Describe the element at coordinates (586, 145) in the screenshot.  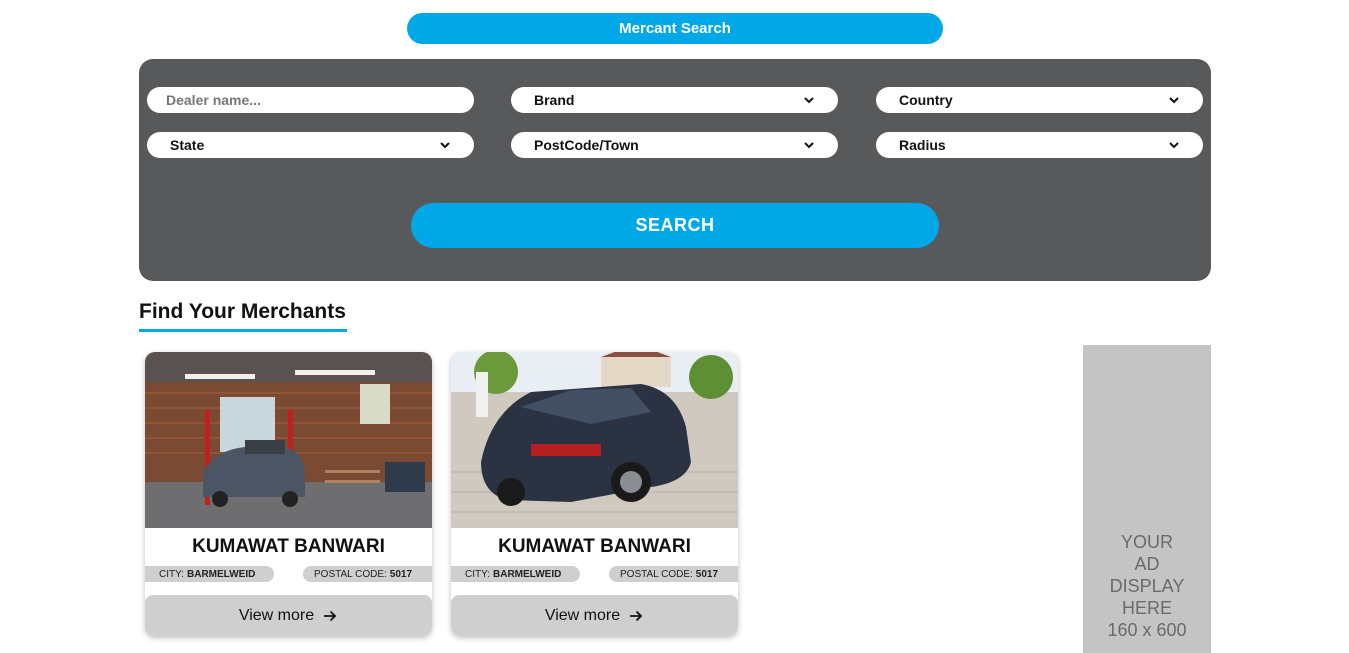
I see `postcode-town-select-label: PostCode/Town` at that location.